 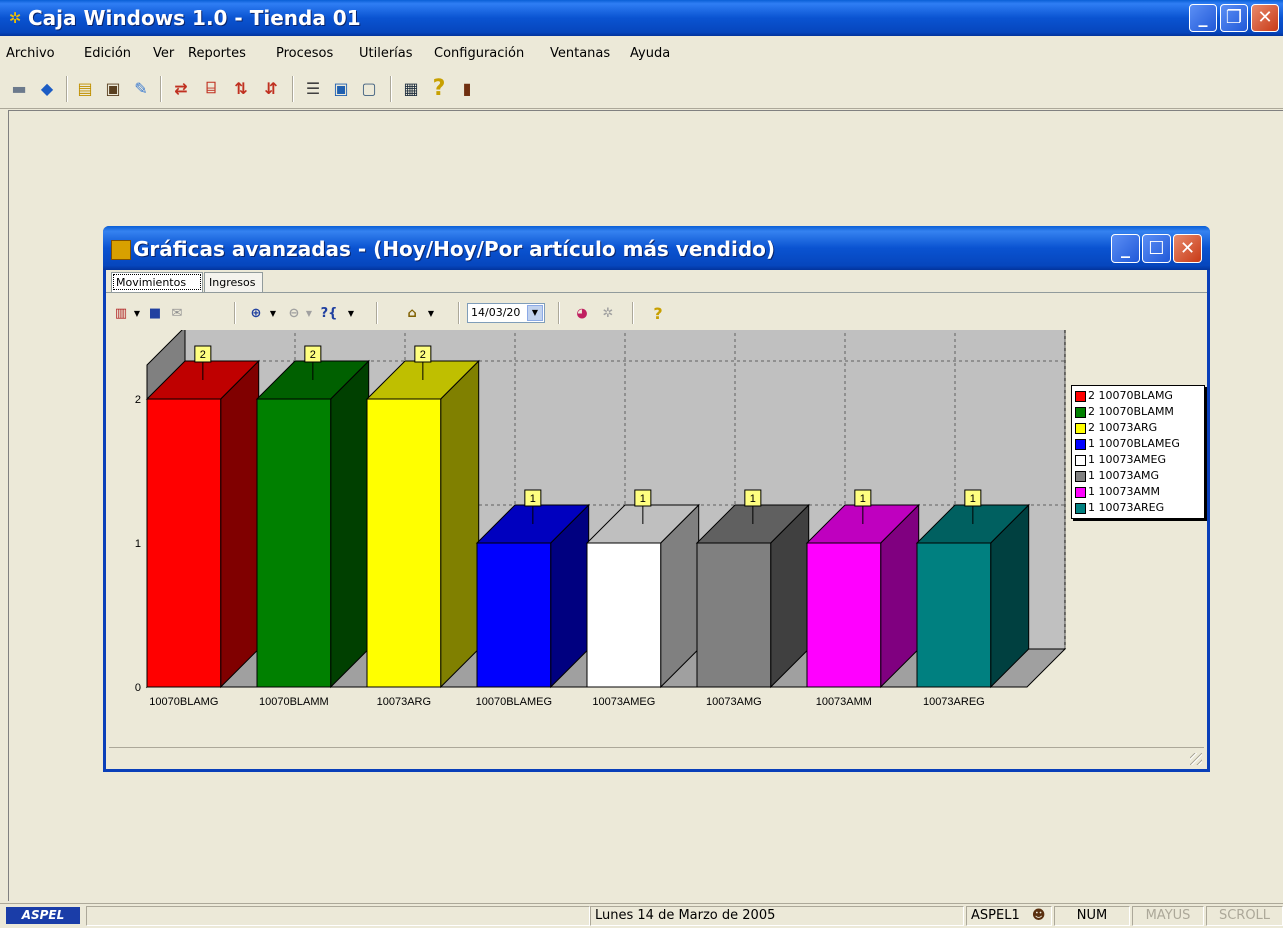 What do you see at coordinates (194, 18) in the screenshot?
I see `app-title: Caja Windows 1.0 - Tienda 01` at bounding box center [194, 18].